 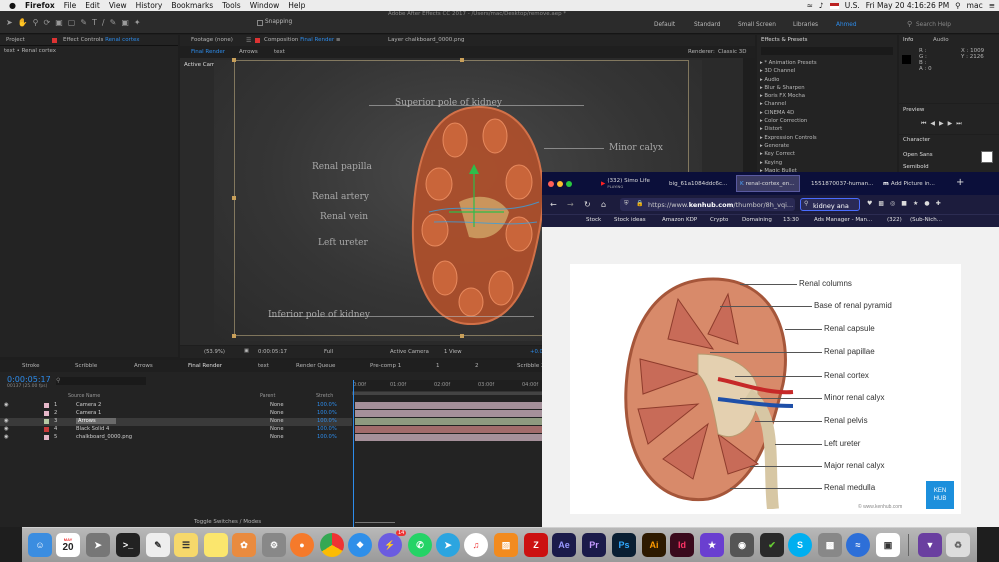 I want to click on star-app-icon: ★, so click(x=712, y=545).